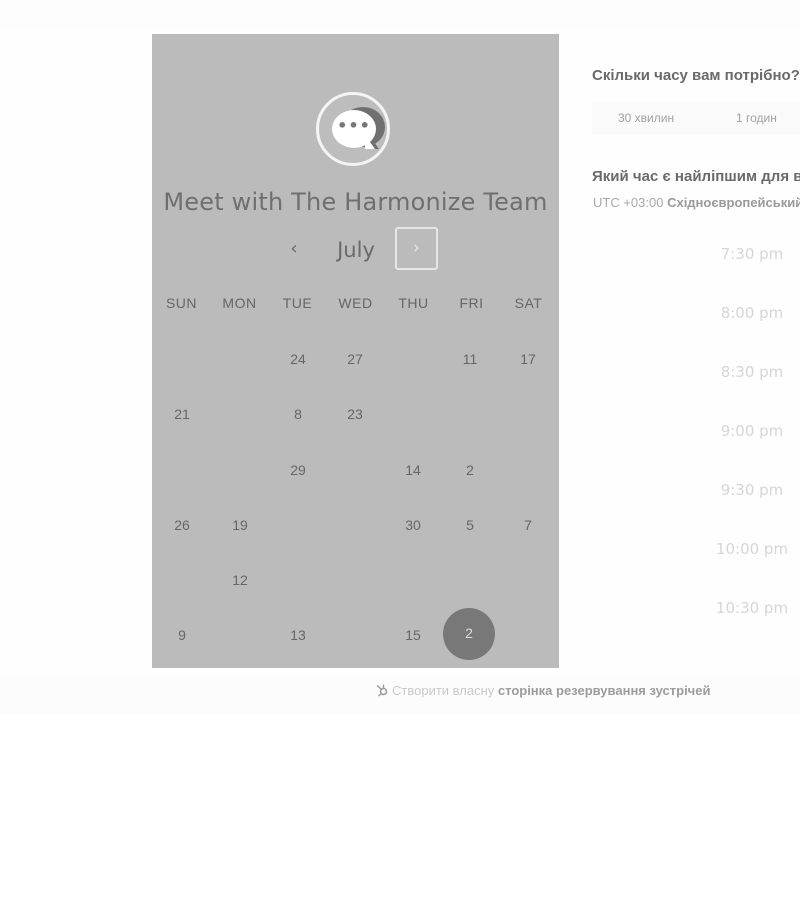  I want to click on calendar-day: 21, so click(182, 414).